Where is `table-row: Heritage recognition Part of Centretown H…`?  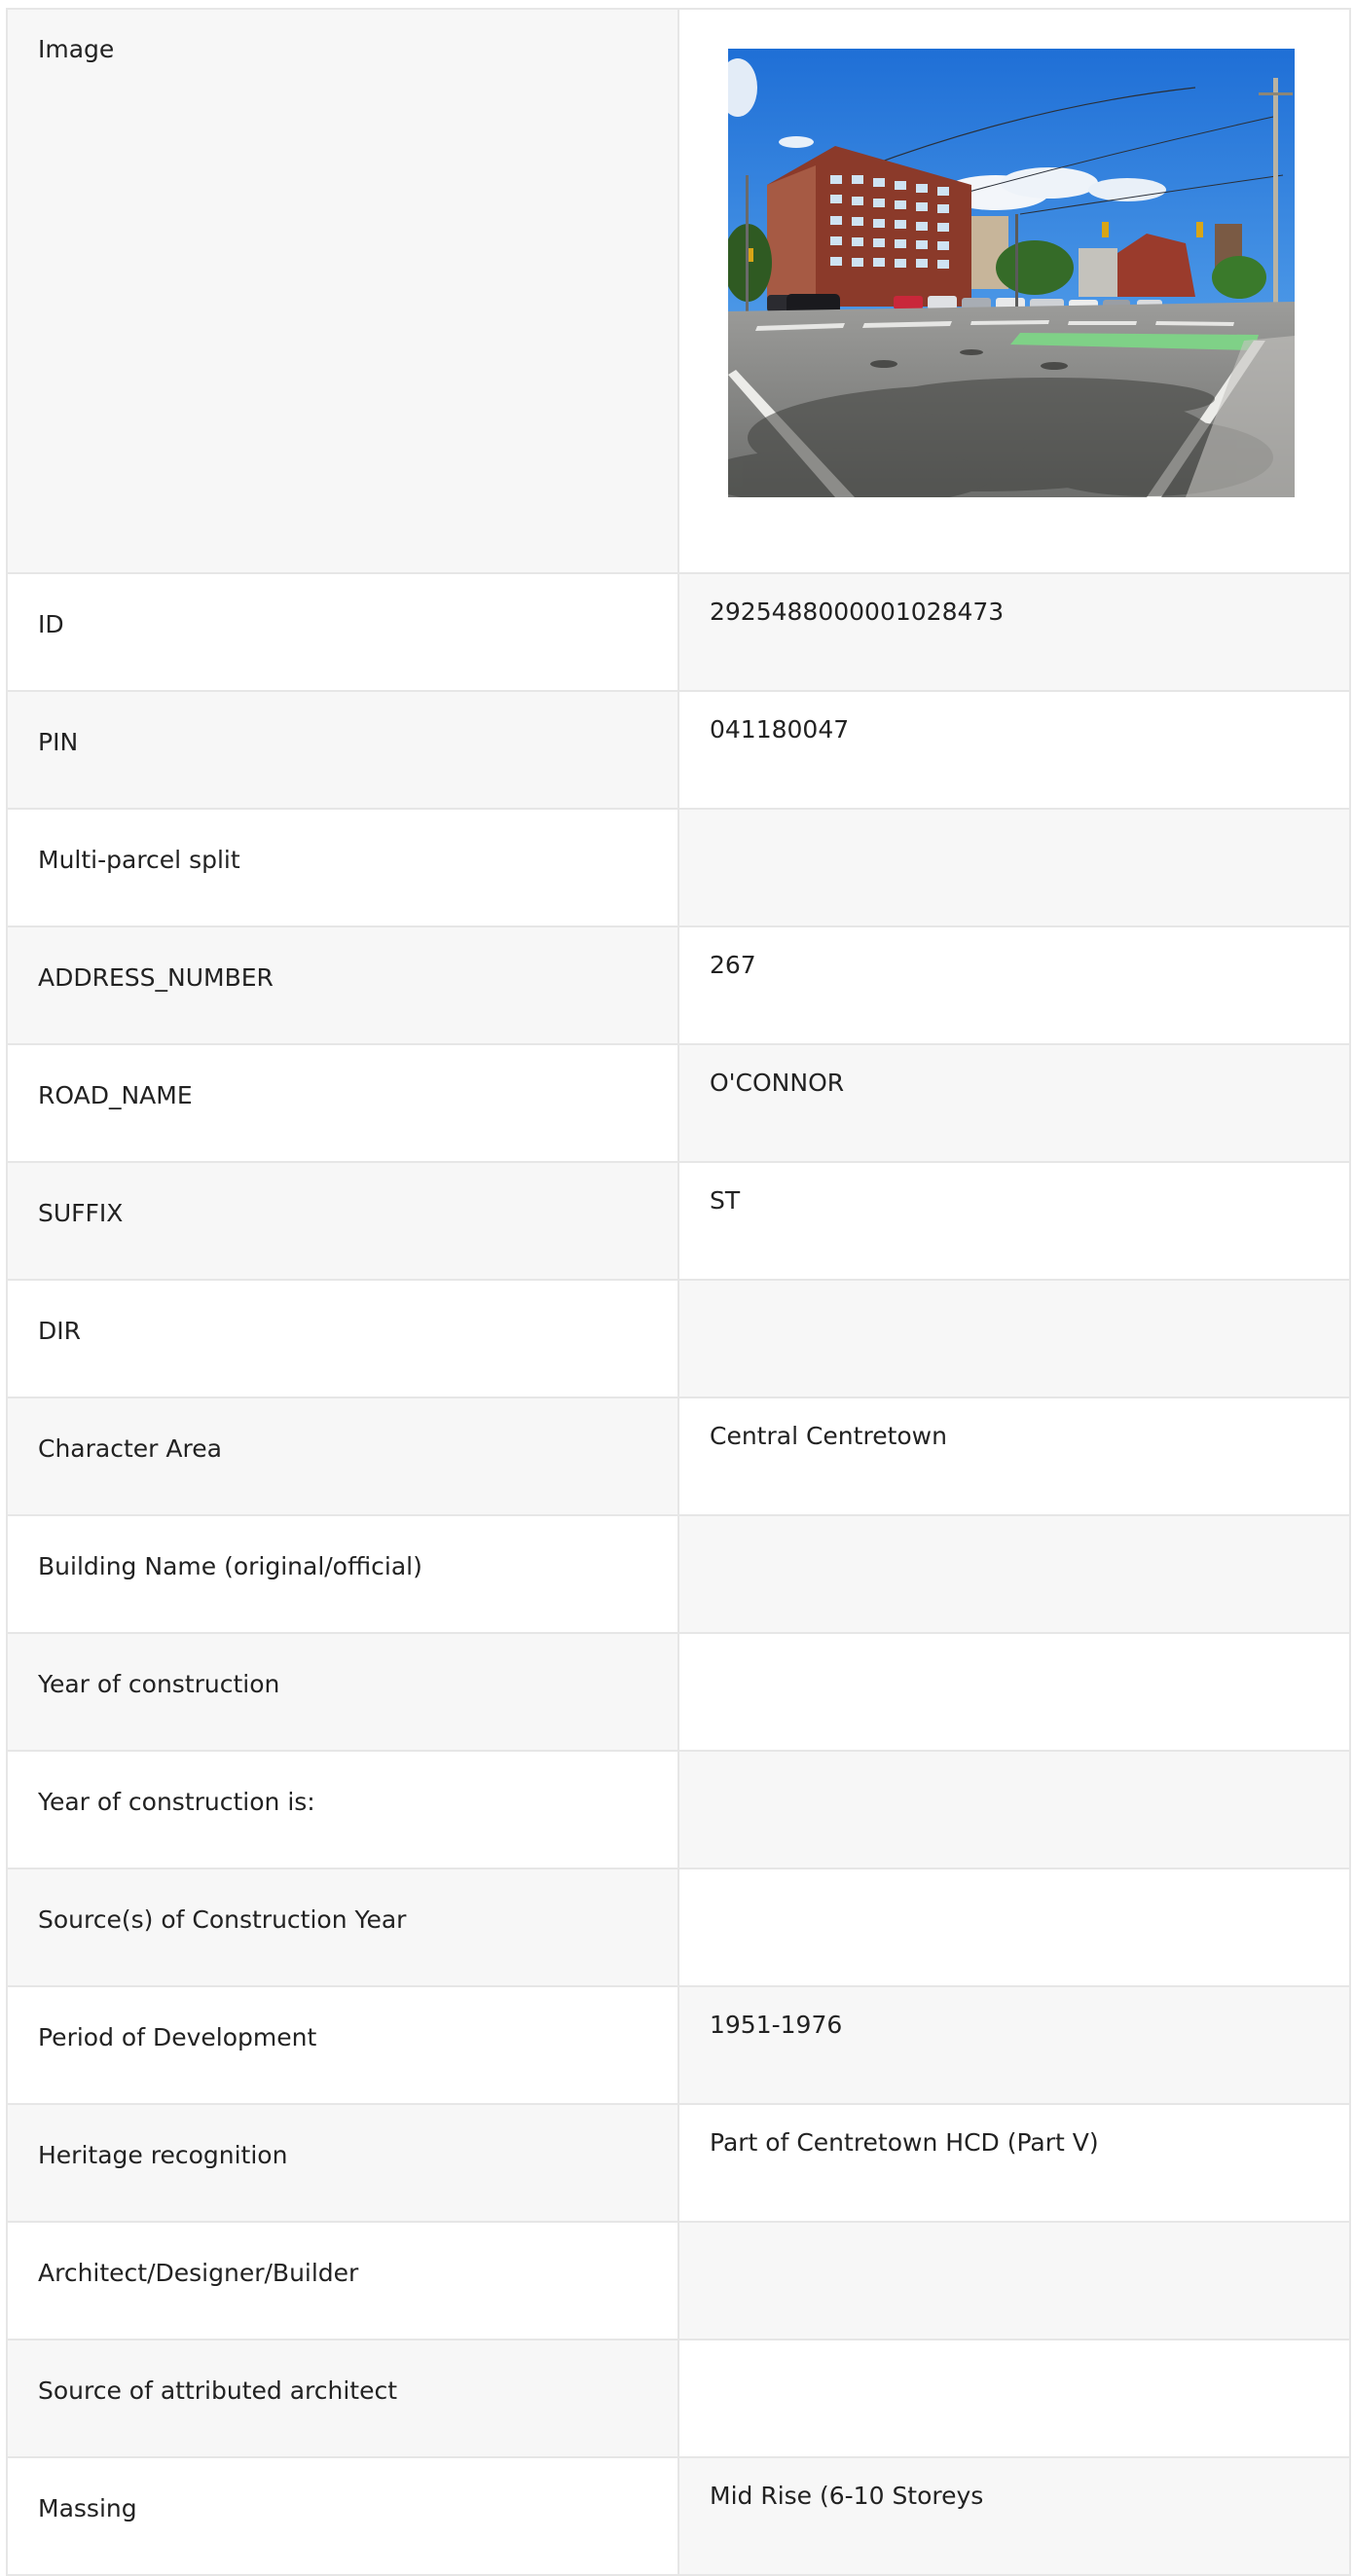
table-row: Heritage recognition Part of Centretown H… is located at coordinates (679, 2163).